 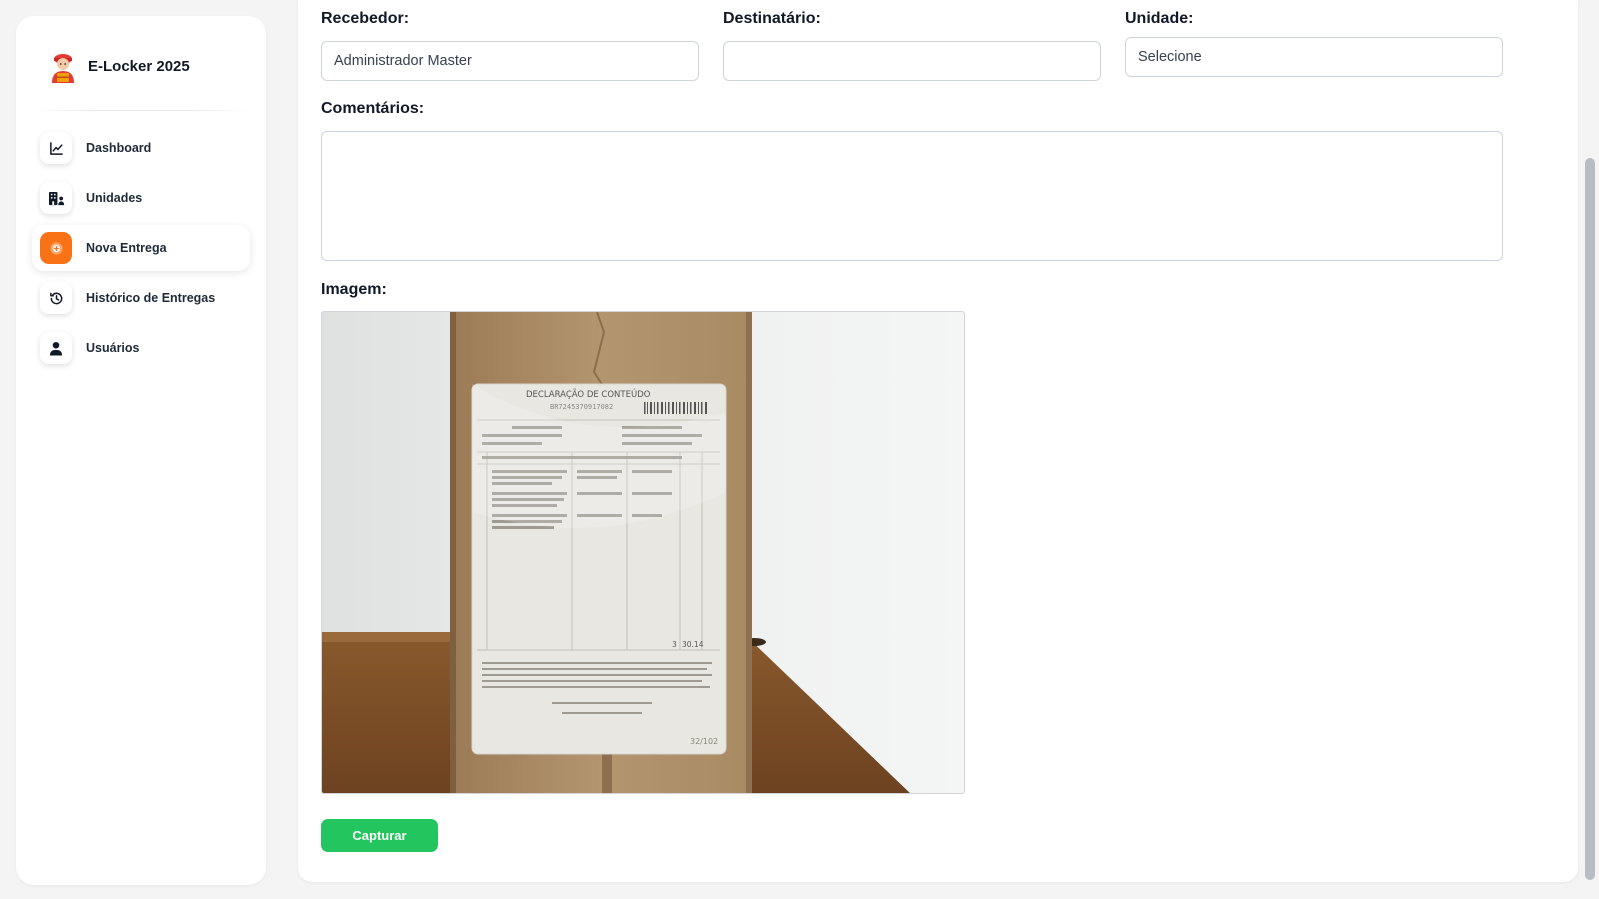 I want to click on photo-corner-code: 32/102, so click(x=704, y=741).